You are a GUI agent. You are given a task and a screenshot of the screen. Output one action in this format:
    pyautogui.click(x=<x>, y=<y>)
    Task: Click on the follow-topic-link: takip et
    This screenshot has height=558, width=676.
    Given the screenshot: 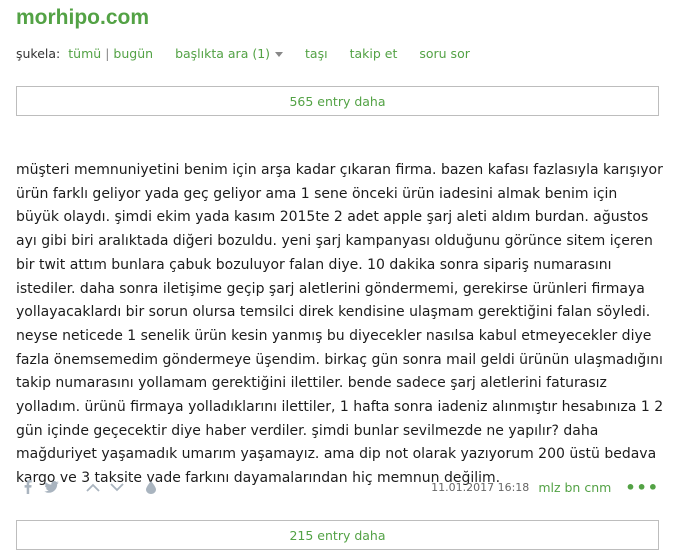 What is the action you would take?
    pyautogui.click(x=374, y=53)
    